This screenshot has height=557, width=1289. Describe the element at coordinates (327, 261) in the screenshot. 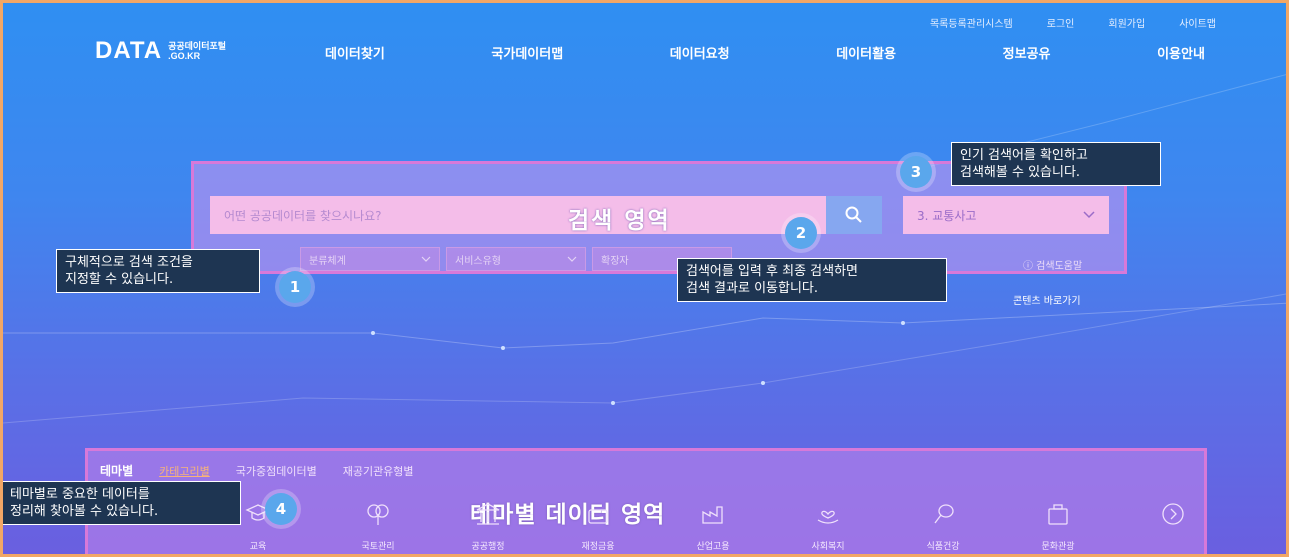

I see `filter-category-label: 분류체계` at that location.